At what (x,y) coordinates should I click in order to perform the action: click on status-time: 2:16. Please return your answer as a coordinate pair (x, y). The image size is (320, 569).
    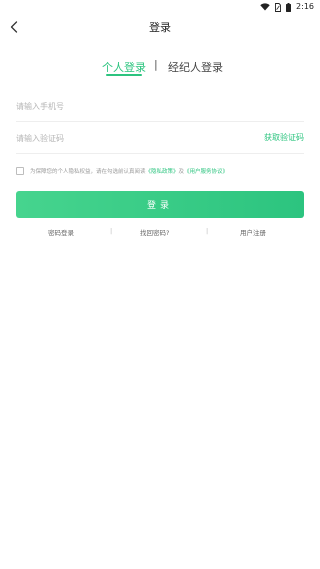
    Looking at the image, I should click on (305, 6).